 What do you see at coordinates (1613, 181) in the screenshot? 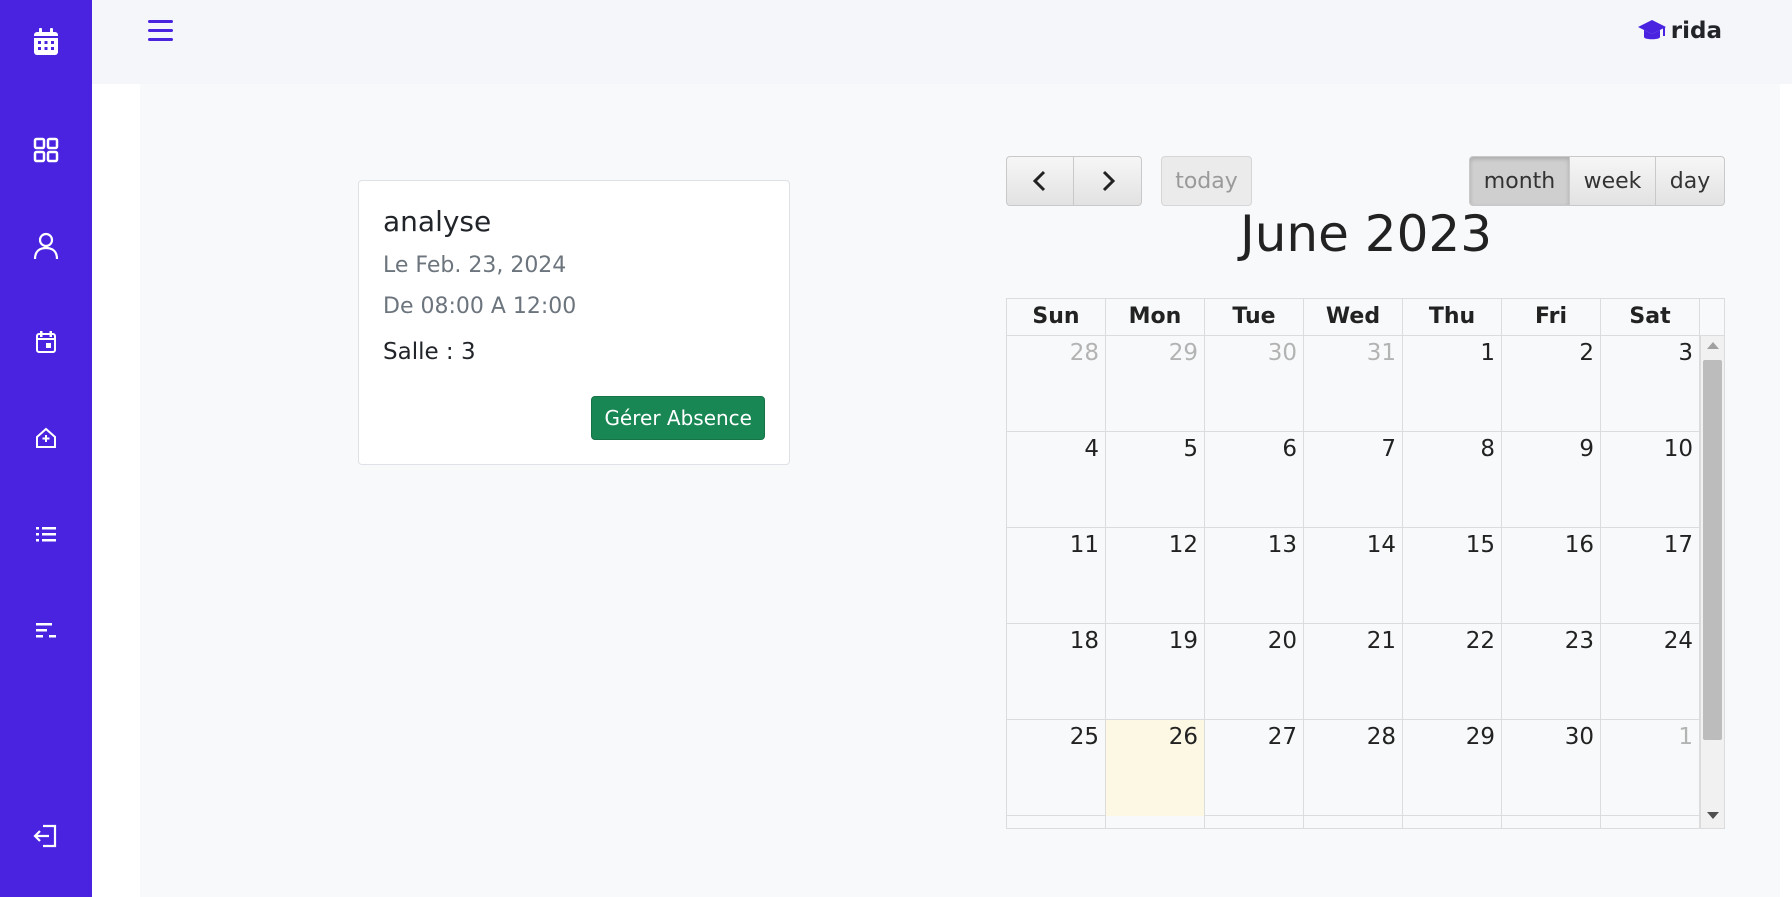
I see `view-week-button: week` at bounding box center [1613, 181].